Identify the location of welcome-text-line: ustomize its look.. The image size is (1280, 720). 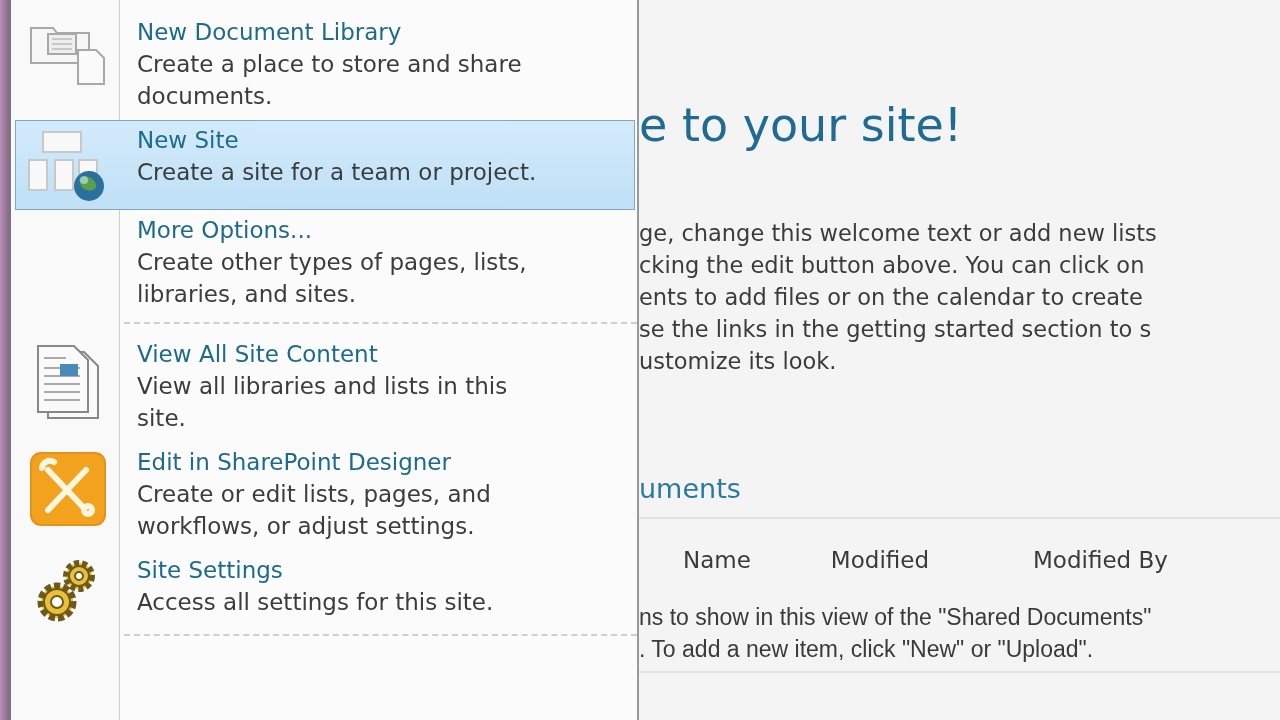
(738, 361).